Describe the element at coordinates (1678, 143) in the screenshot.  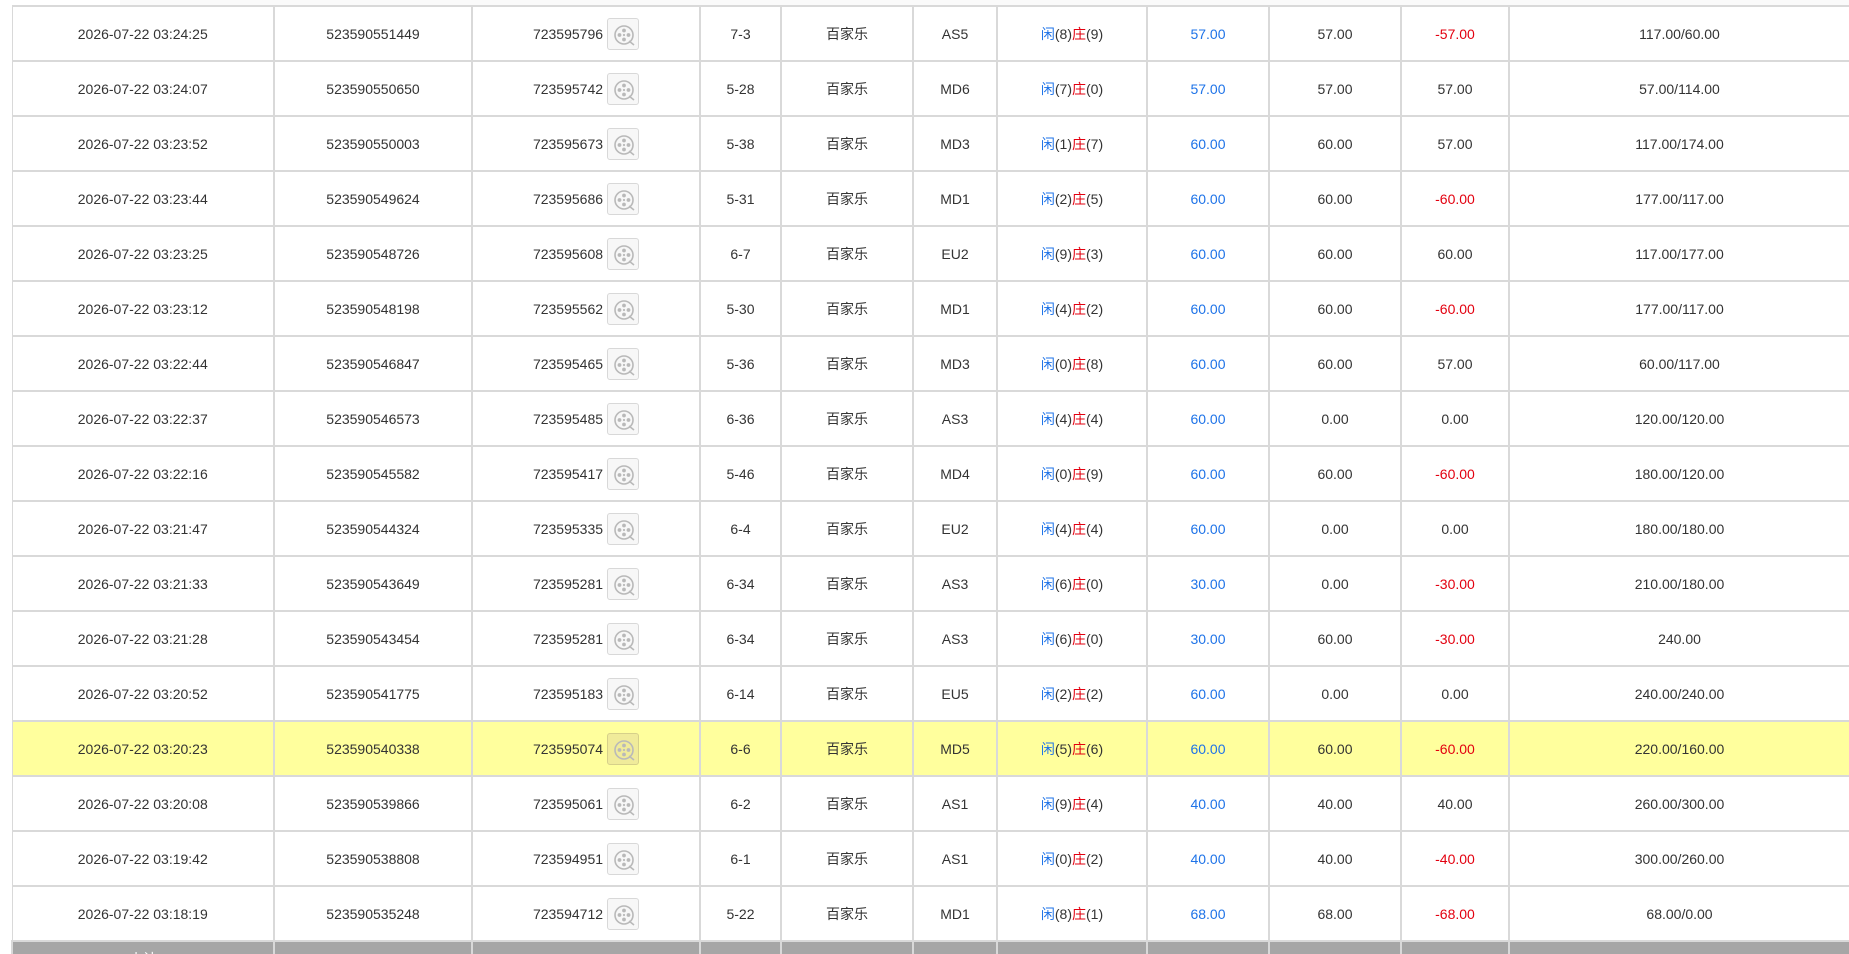
I see `balance-change: 117.00/174.00` at that location.